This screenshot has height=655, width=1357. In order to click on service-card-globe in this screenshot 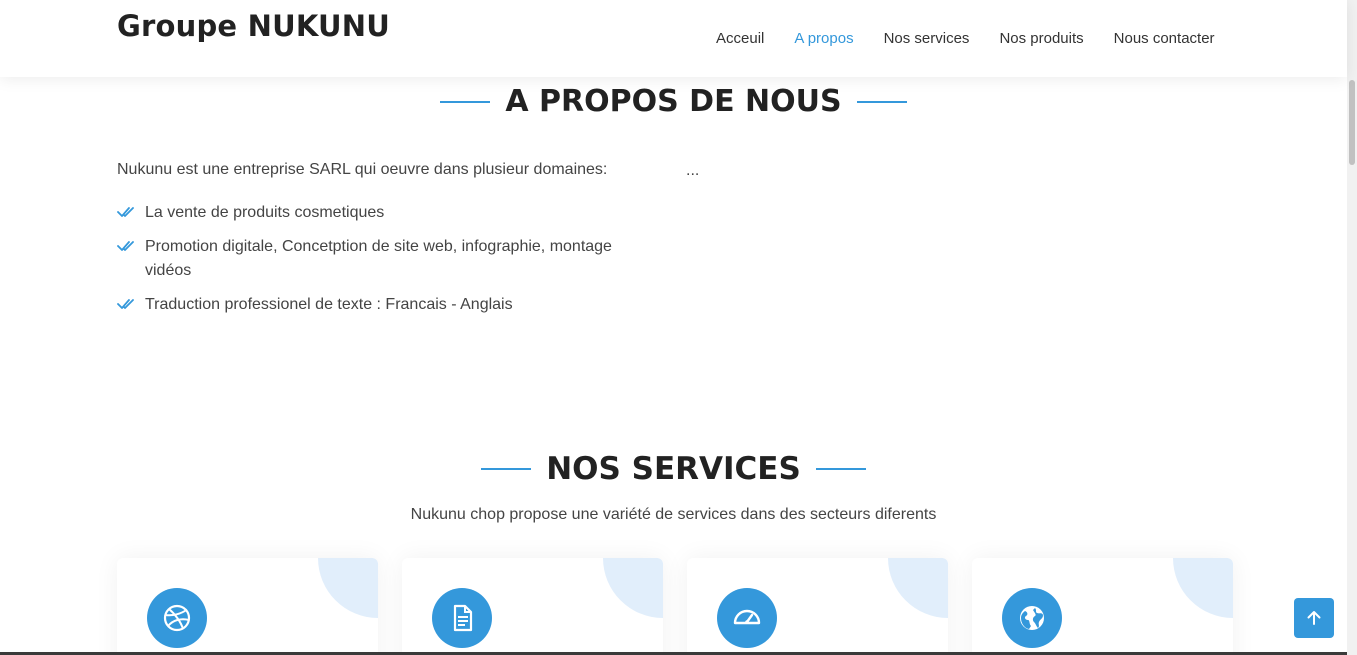, I will do `click(1102, 606)`.